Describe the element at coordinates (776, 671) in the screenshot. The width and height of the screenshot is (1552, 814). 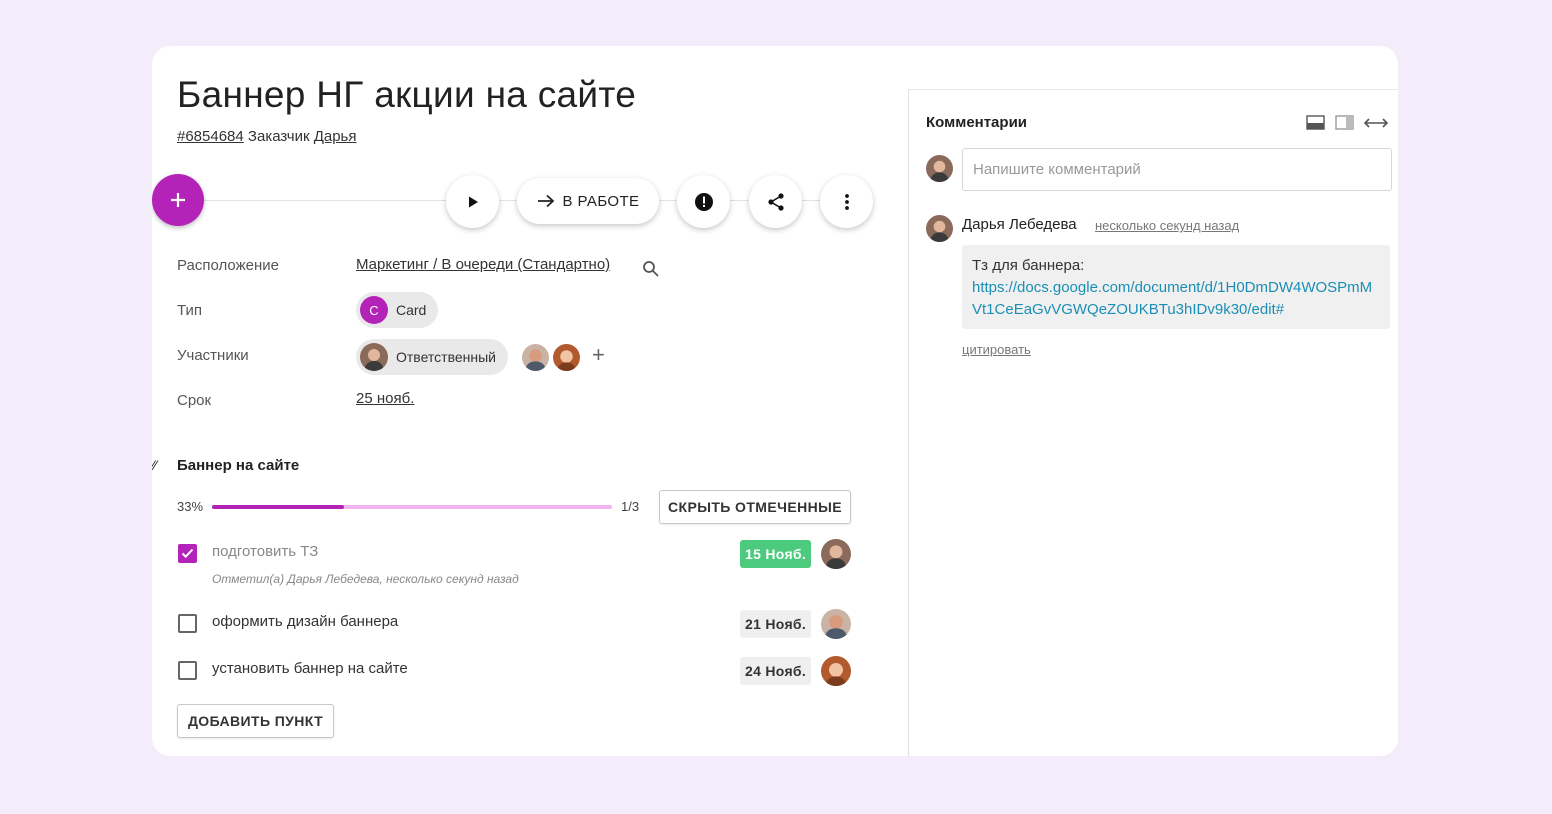
I see `checklist-item-date: 24 Нояб.` at that location.